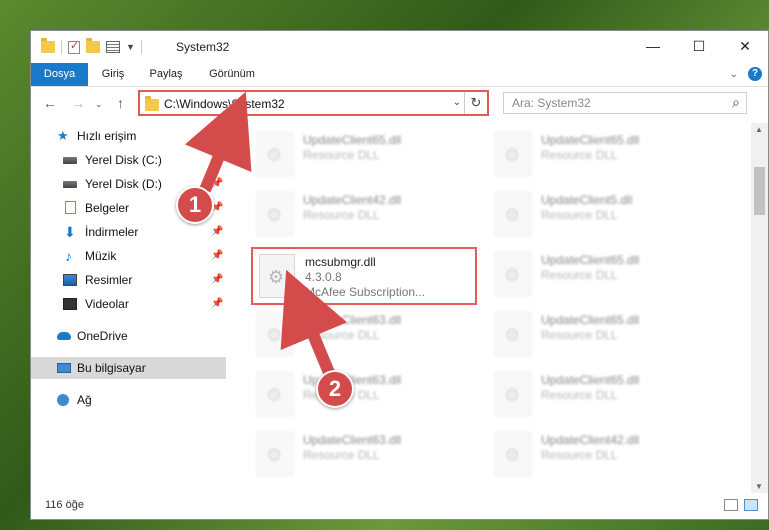 Image resolution: width=769 pixels, height=530 pixels. I want to click on vertical-scrollbar: ▲ ▼, so click(759, 308).